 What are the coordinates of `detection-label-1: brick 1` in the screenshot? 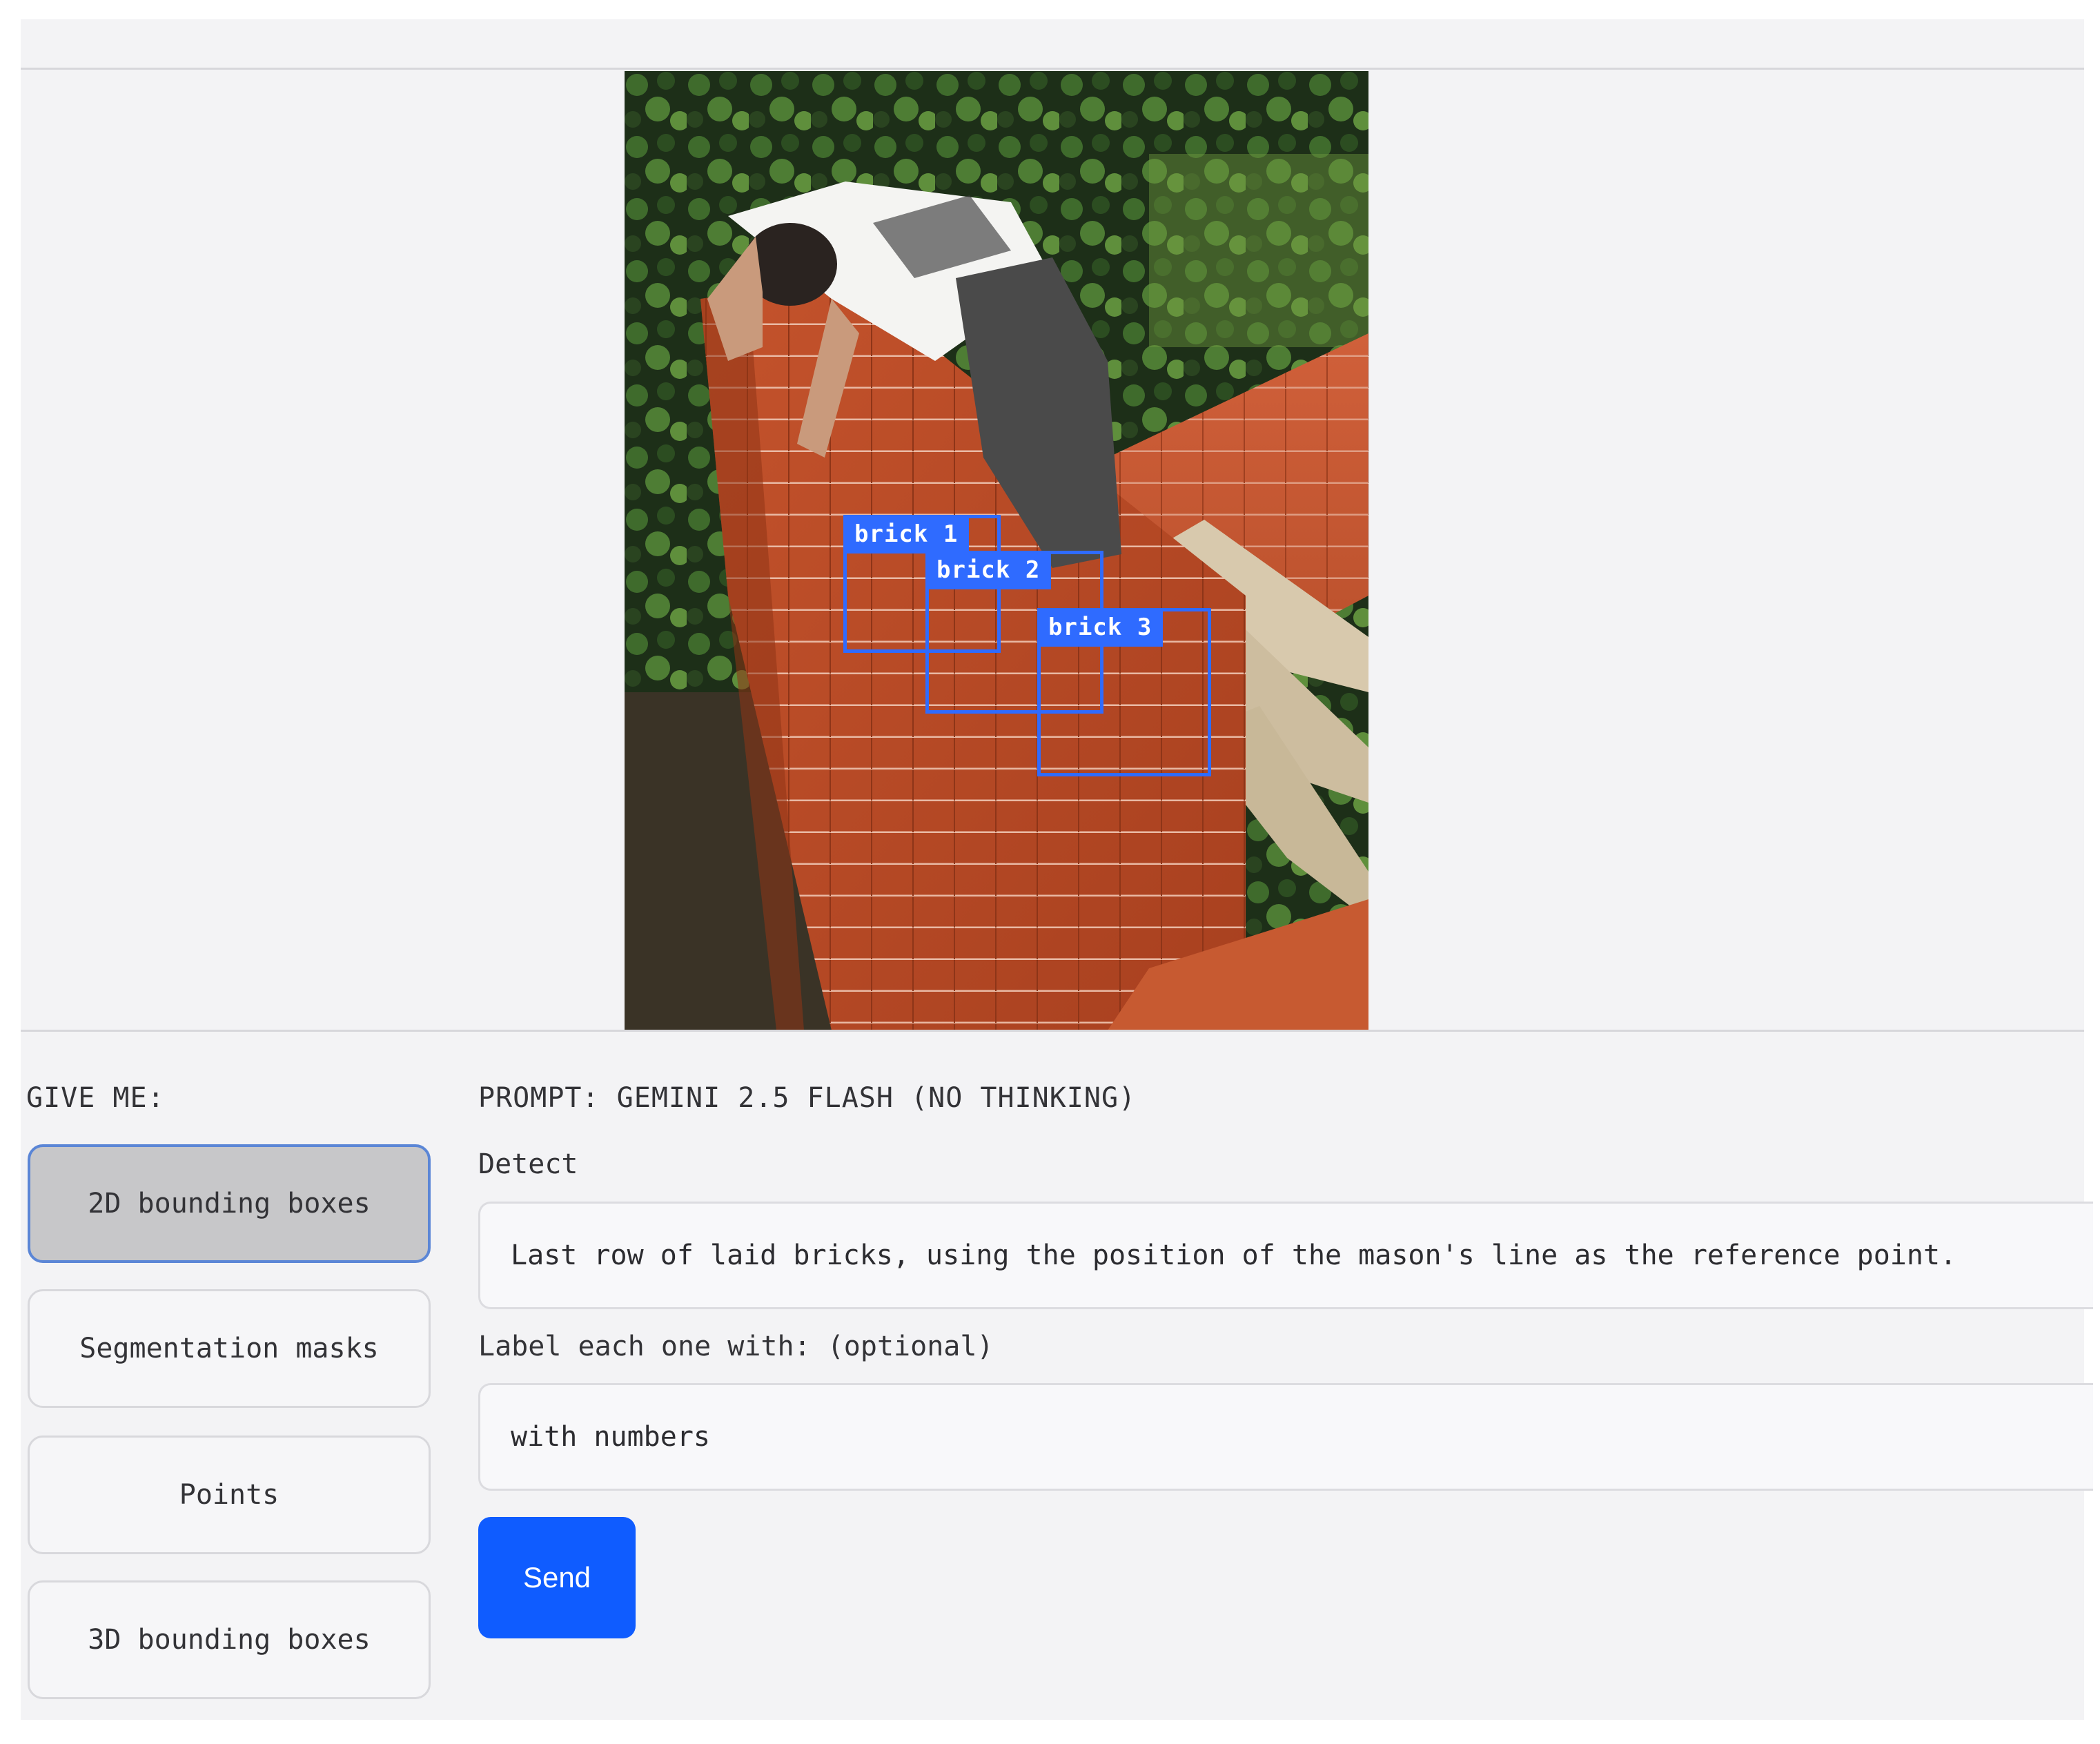 It's located at (906, 534).